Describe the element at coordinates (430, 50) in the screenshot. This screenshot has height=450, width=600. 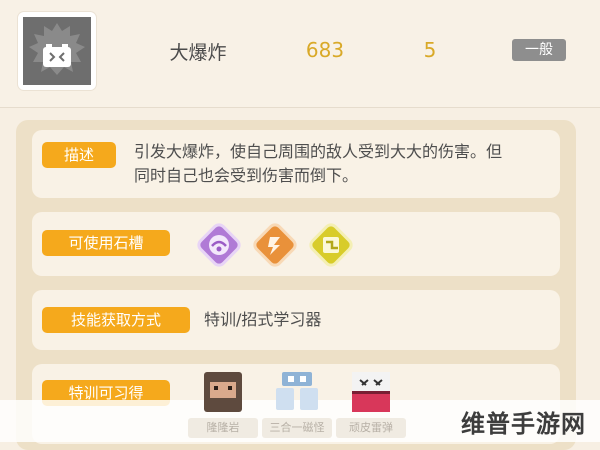
I see `move-pp: 5` at that location.